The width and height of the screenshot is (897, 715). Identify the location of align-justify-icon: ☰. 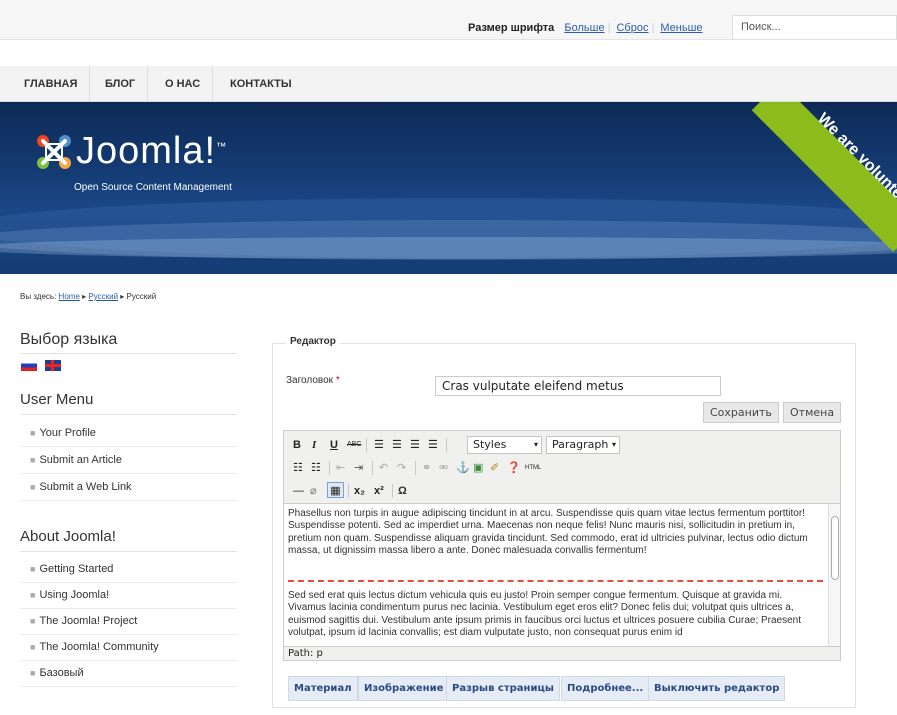
(433, 445).